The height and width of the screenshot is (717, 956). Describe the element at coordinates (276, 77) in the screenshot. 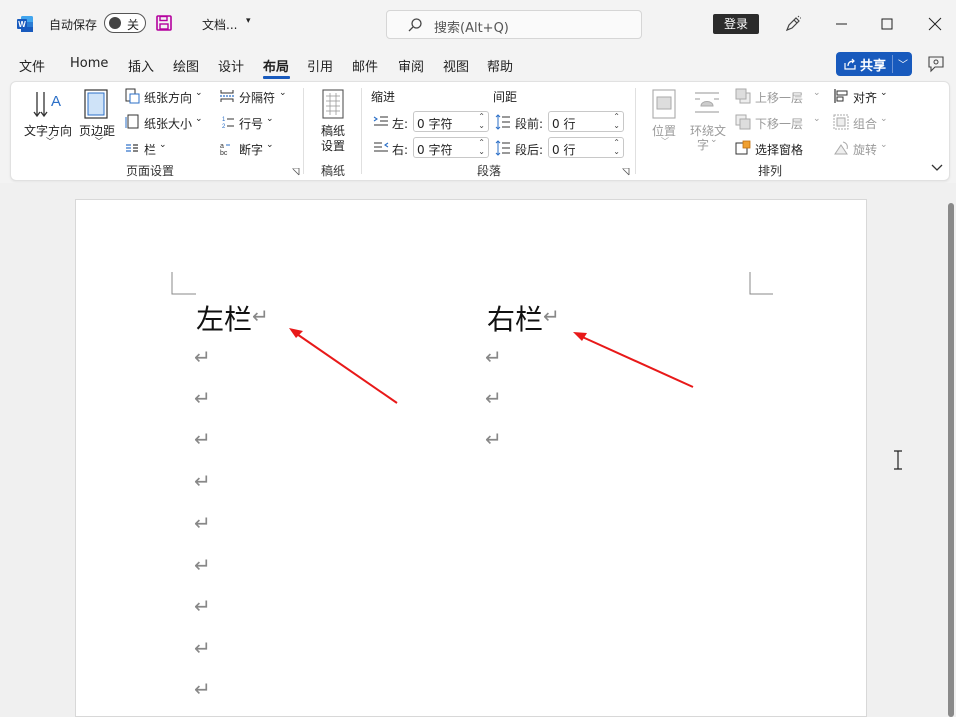

I see `active-tab-indicator` at that location.